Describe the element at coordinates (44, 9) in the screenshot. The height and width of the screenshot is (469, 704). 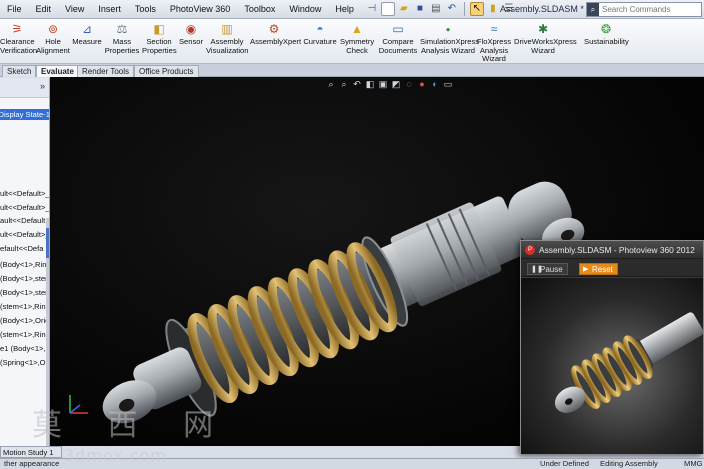
I see `menu-edit: Edit` at that location.